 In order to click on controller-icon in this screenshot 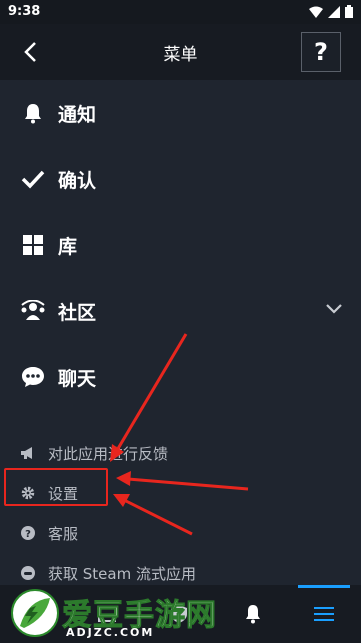, I will do `click(28, 573)`.